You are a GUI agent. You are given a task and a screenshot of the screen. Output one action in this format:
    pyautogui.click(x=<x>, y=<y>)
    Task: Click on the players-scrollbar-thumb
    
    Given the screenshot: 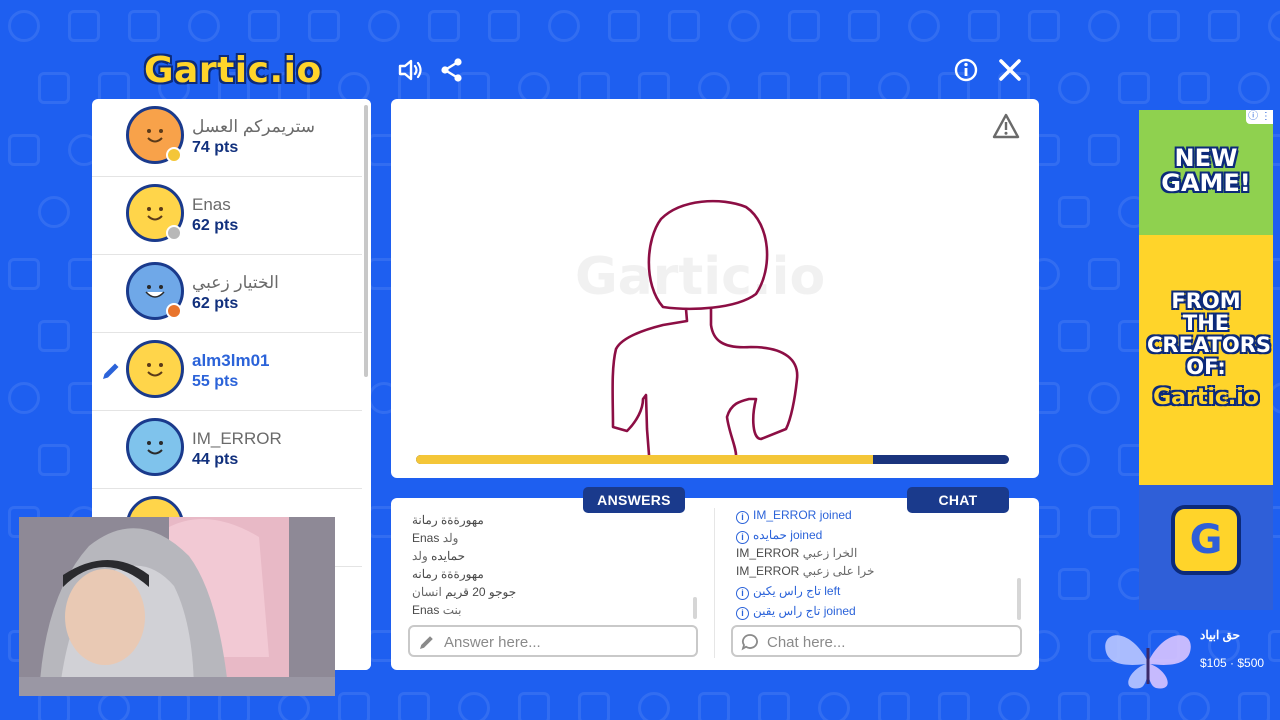 What is the action you would take?
    pyautogui.click(x=366, y=241)
    